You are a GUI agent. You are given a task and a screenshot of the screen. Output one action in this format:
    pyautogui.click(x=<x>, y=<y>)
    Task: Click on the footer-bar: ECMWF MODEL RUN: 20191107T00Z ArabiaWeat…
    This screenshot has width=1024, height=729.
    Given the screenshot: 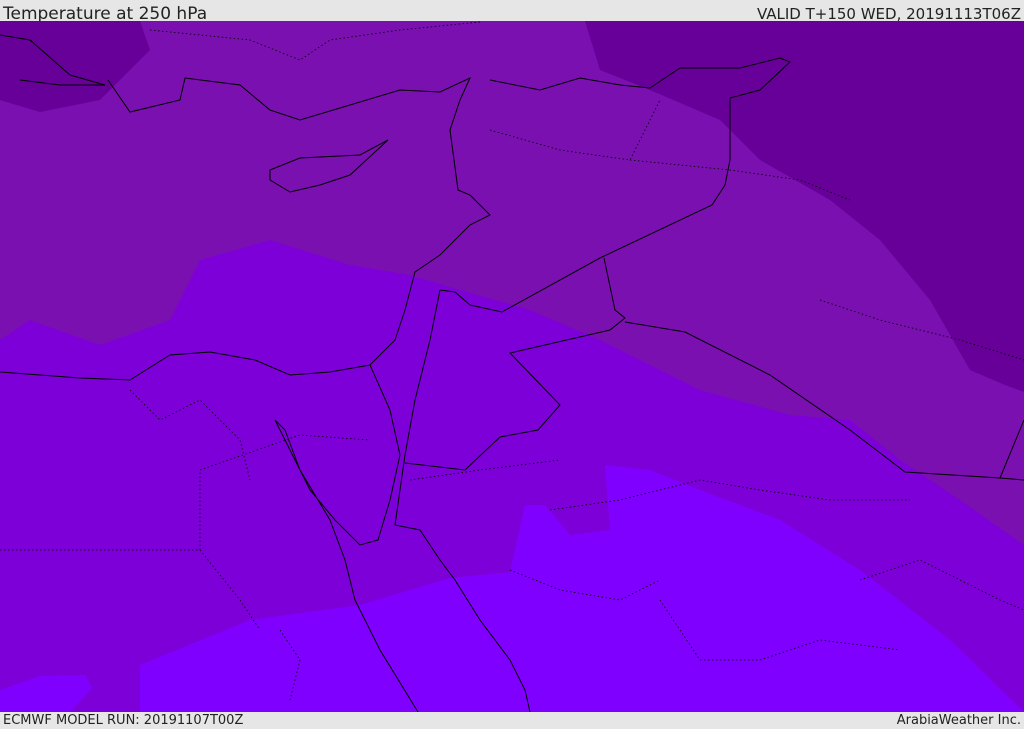 What is the action you would take?
    pyautogui.click(x=512, y=720)
    